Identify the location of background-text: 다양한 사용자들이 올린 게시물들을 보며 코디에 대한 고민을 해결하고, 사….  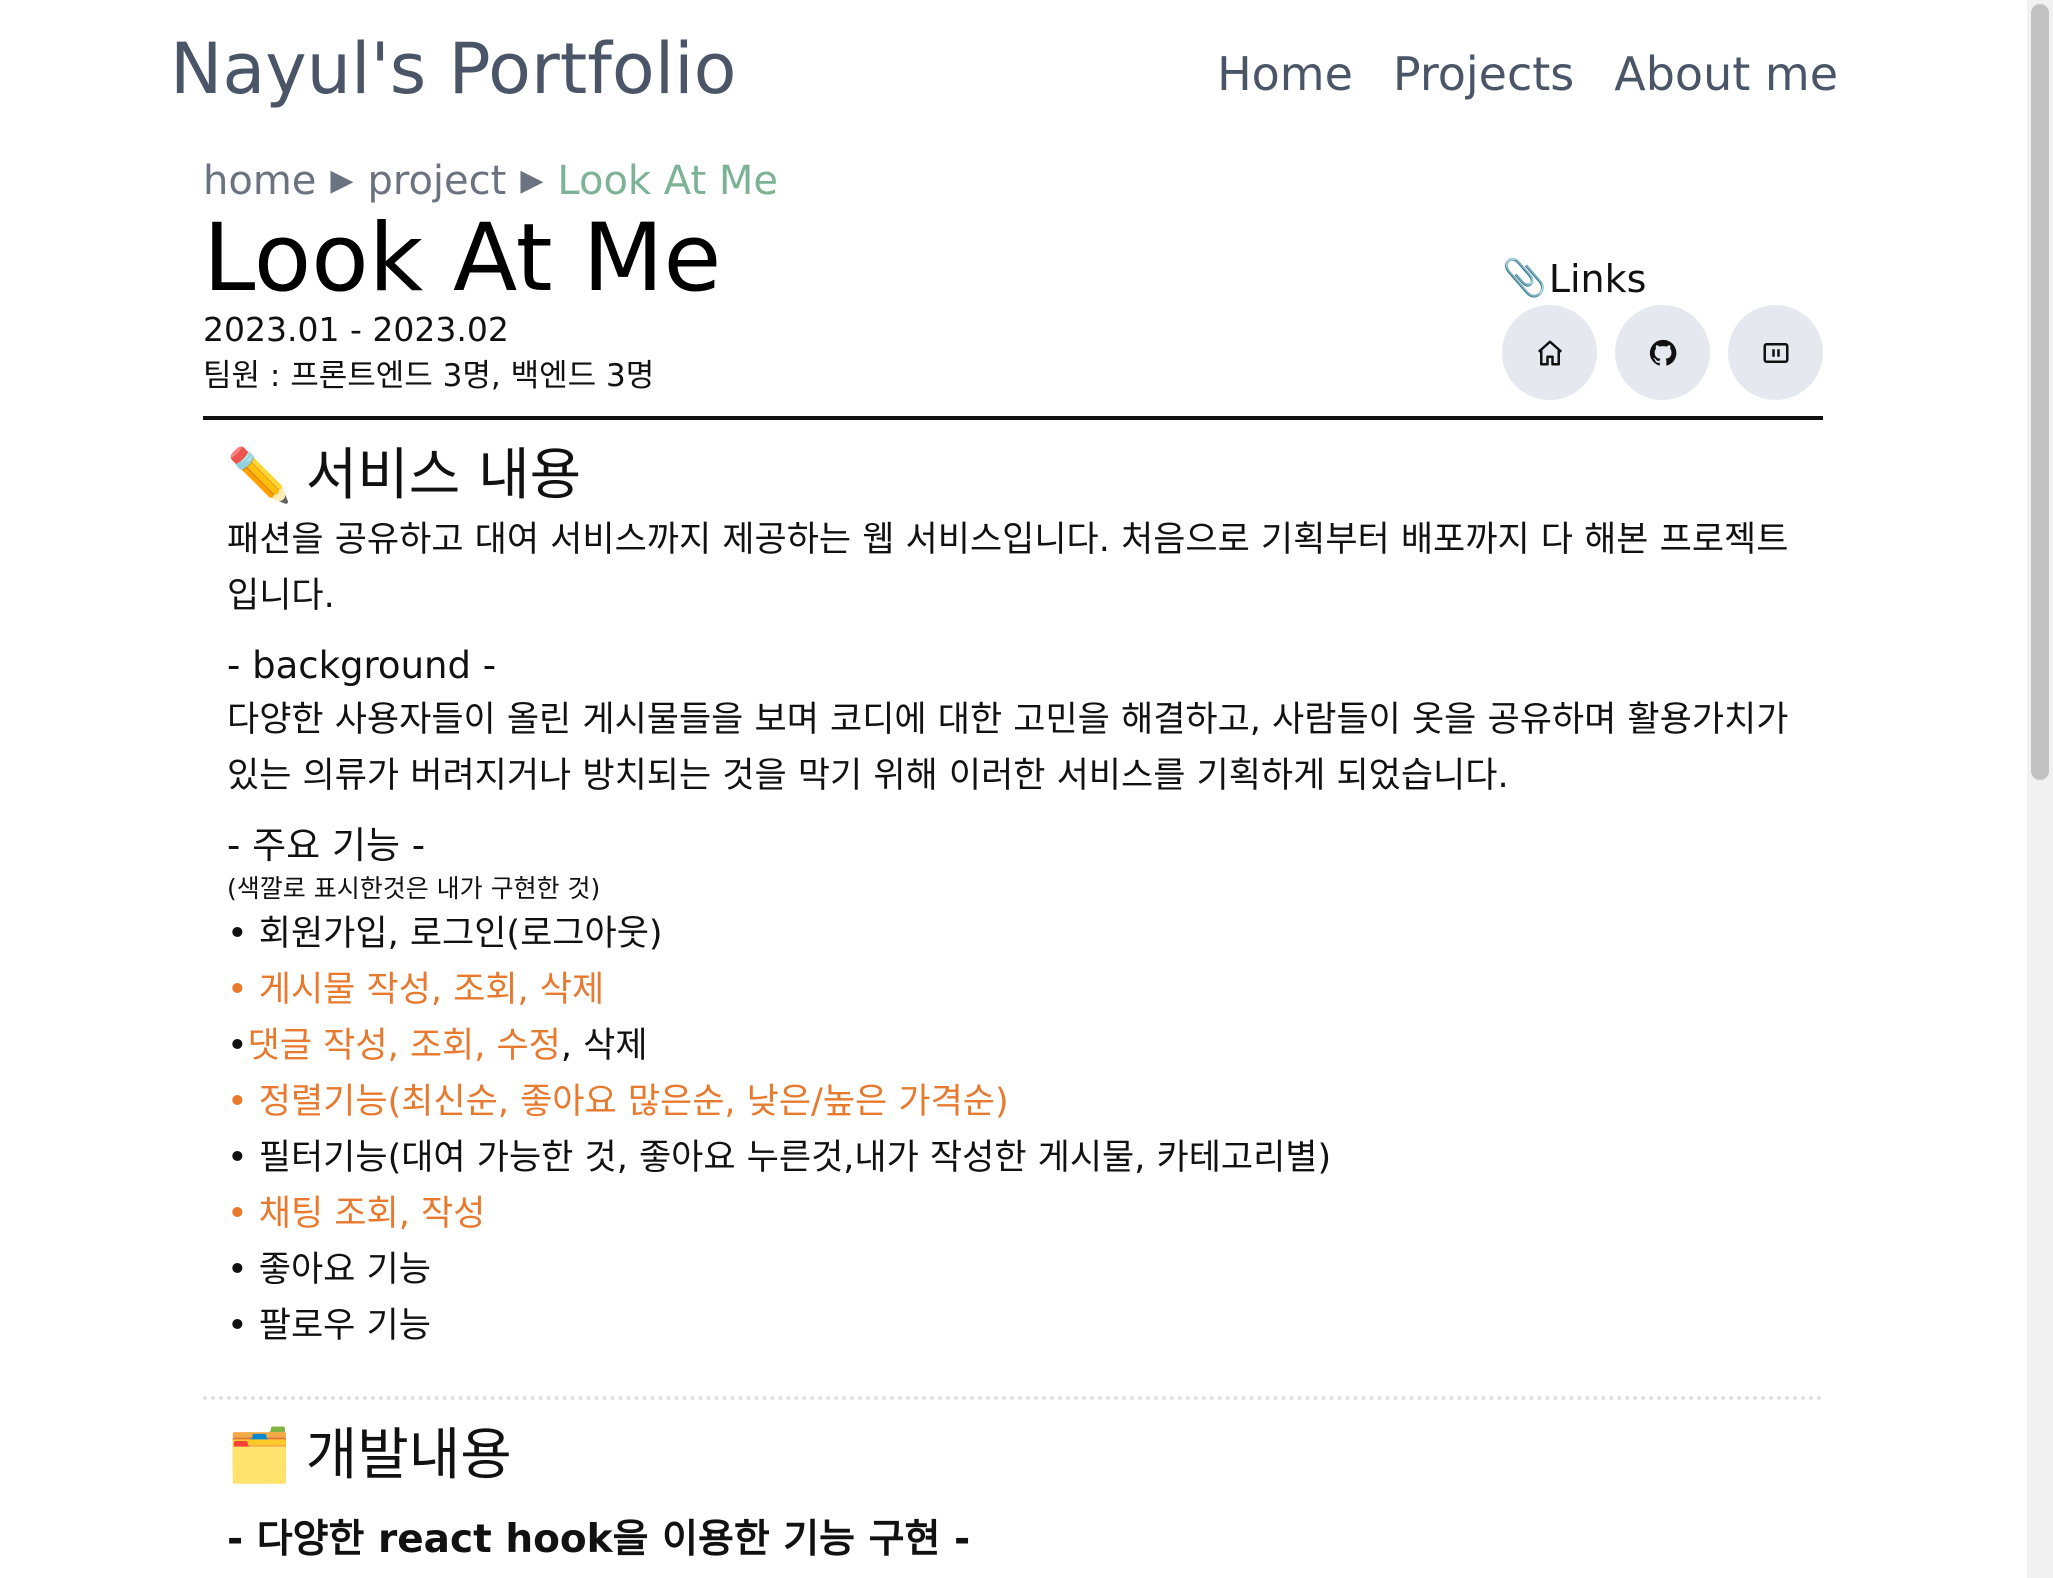
(1008, 748).